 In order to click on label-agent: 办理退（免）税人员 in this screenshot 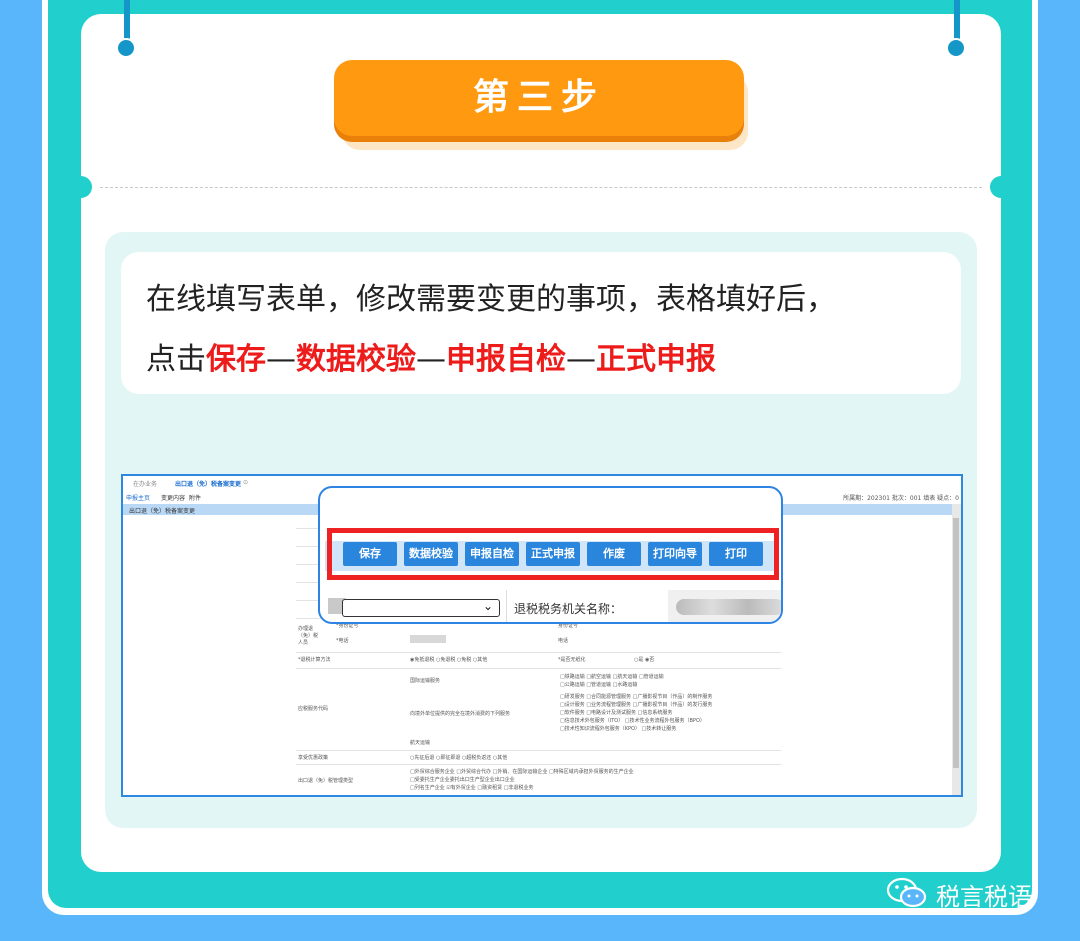, I will do `click(308, 636)`.